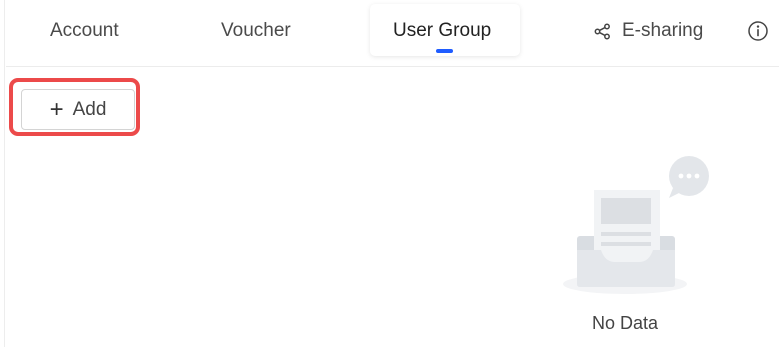  What do you see at coordinates (625, 323) in the screenshot?
I see `no-data-text: No Data` at bounding box center [625, 323].